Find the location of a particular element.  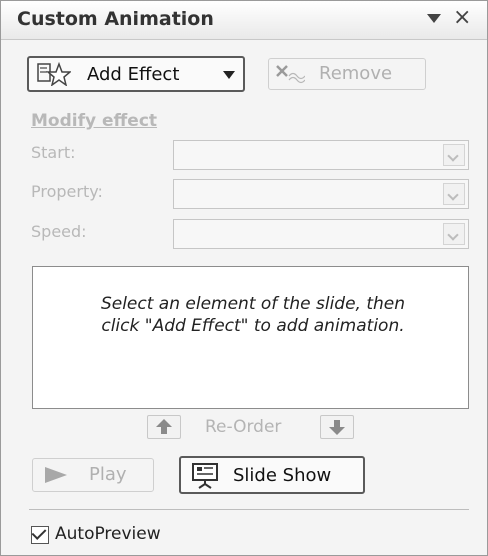

slideshow-icon is located at coordinates (205, 476).